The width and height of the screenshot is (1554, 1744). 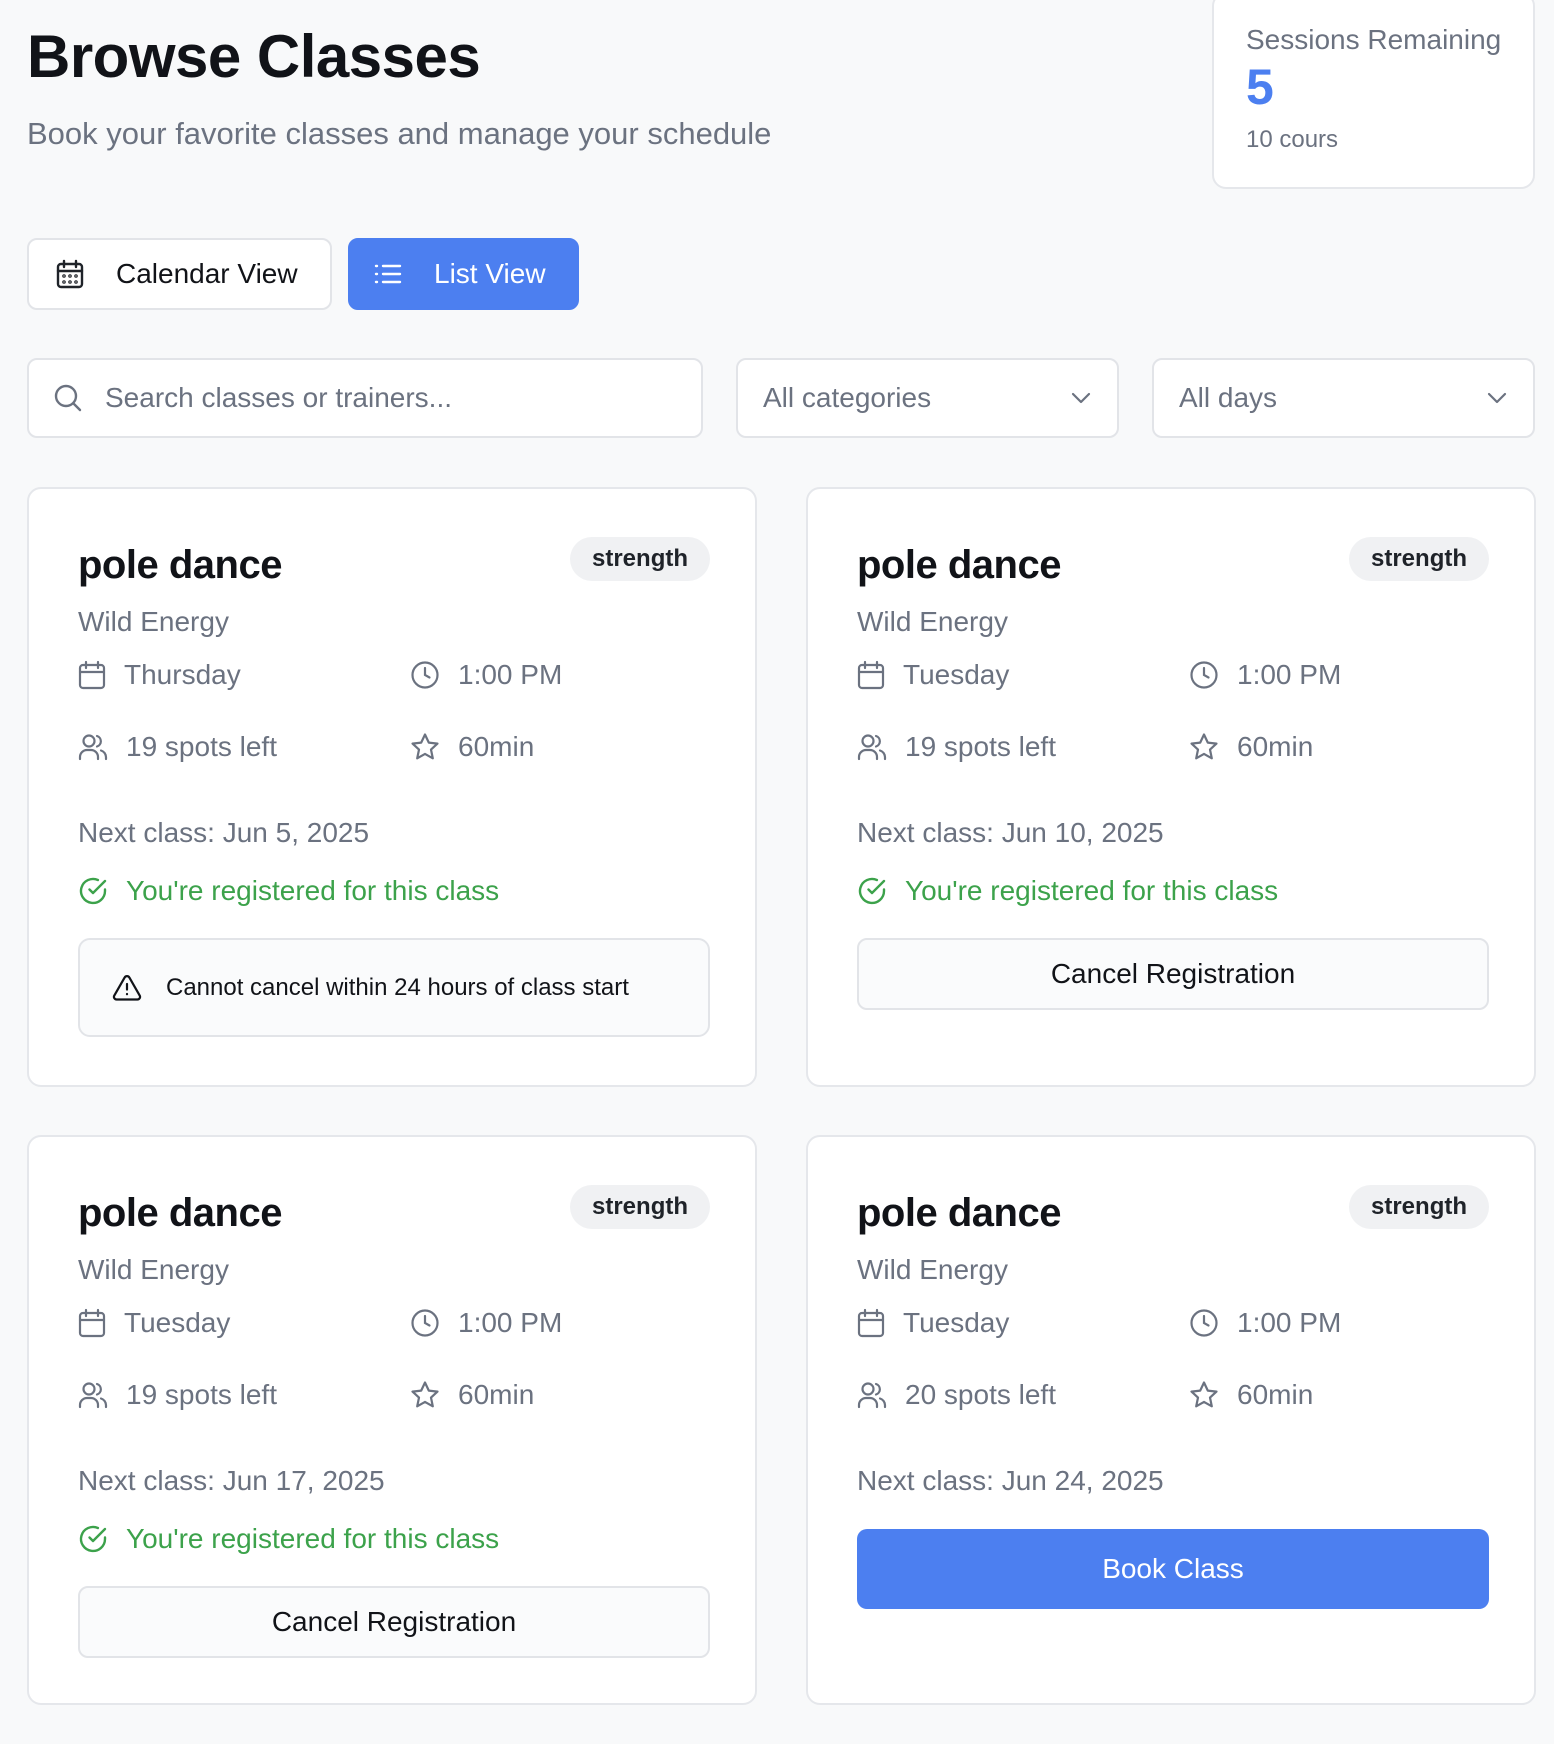 What do you see at coordinates (182, 674) in the screenshot?
I see `class-day-text: Thursday` at bounding box center [182, 674].